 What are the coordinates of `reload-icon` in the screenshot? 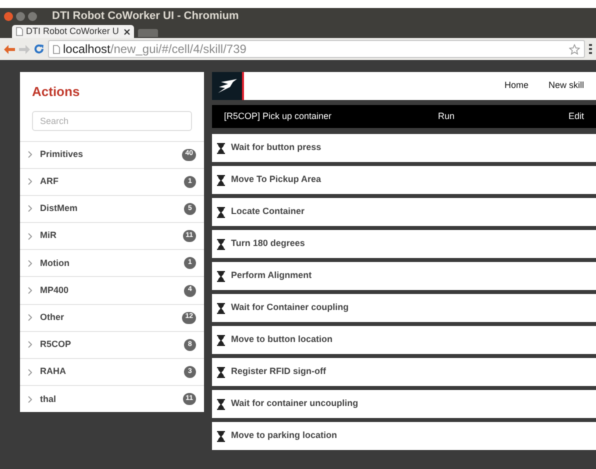 It's located at (39, 49).